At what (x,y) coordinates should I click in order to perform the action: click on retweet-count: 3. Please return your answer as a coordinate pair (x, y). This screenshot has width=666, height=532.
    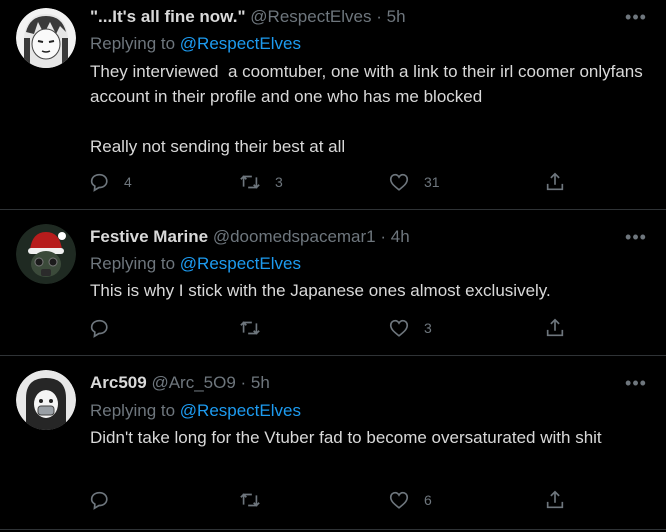
    Looking at the image, I should click on (279, 182).